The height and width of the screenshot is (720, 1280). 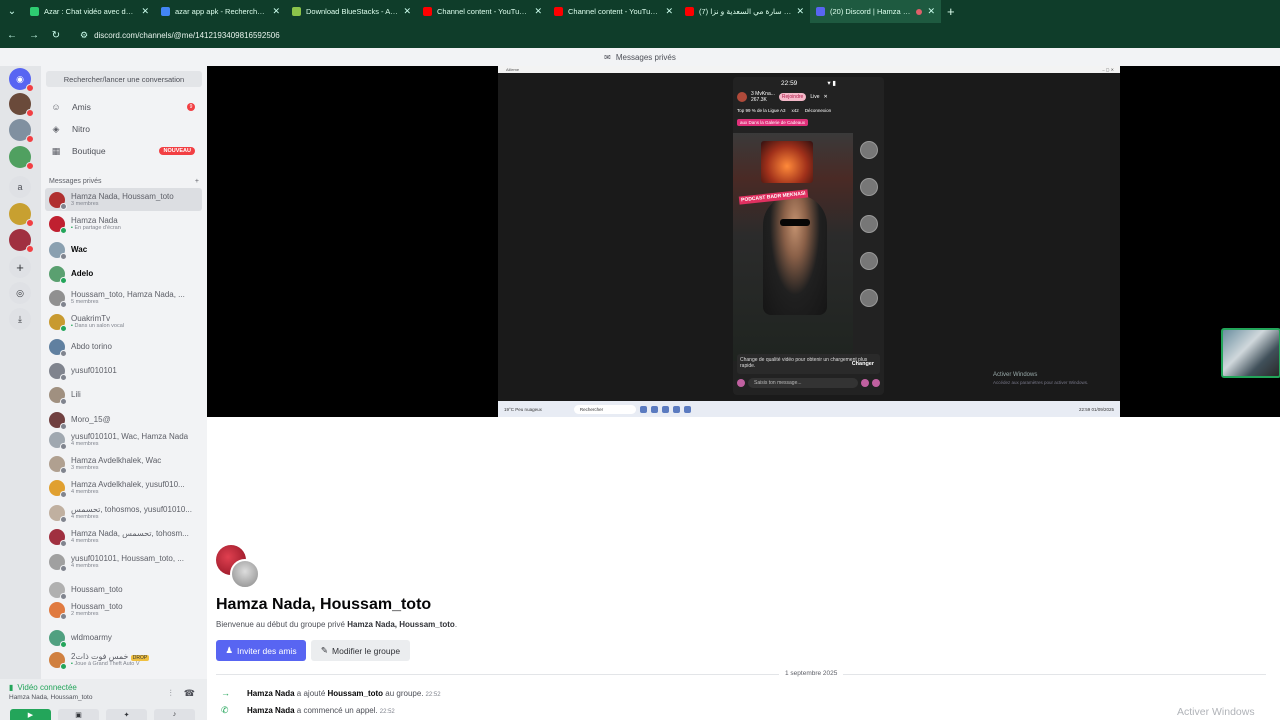 What do you see at coordinates (20, 267) in the screenshot?
I see `add-server-icon: +` at bounding box center [20, 267].